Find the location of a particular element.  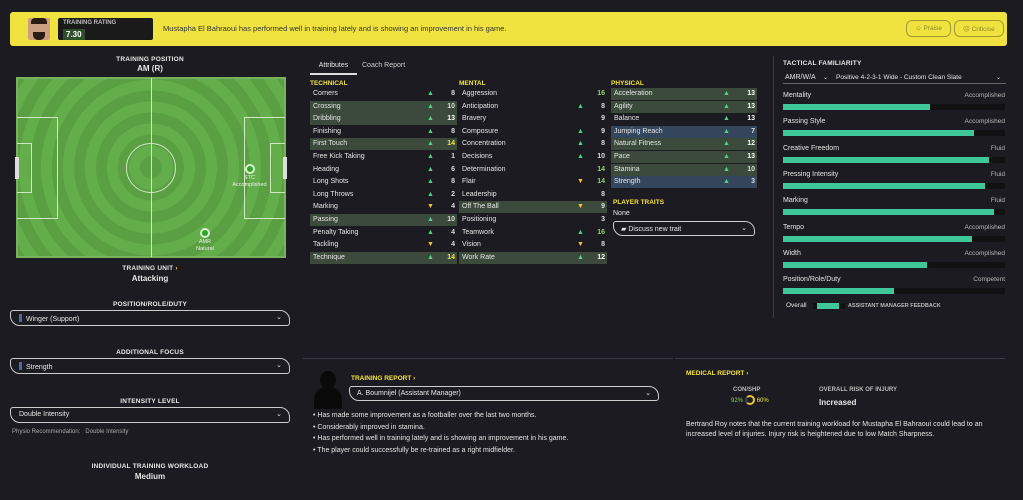

training-position-label: TRAINING POSITION is located at coordinates (150, 59).